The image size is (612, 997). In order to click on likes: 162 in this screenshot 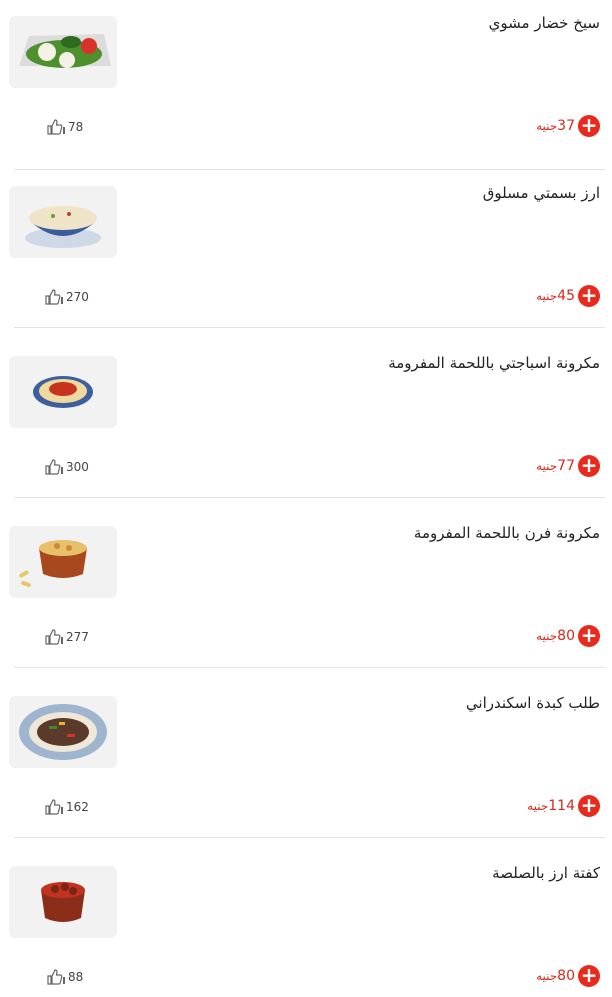, I will do `click(66, 807)`.